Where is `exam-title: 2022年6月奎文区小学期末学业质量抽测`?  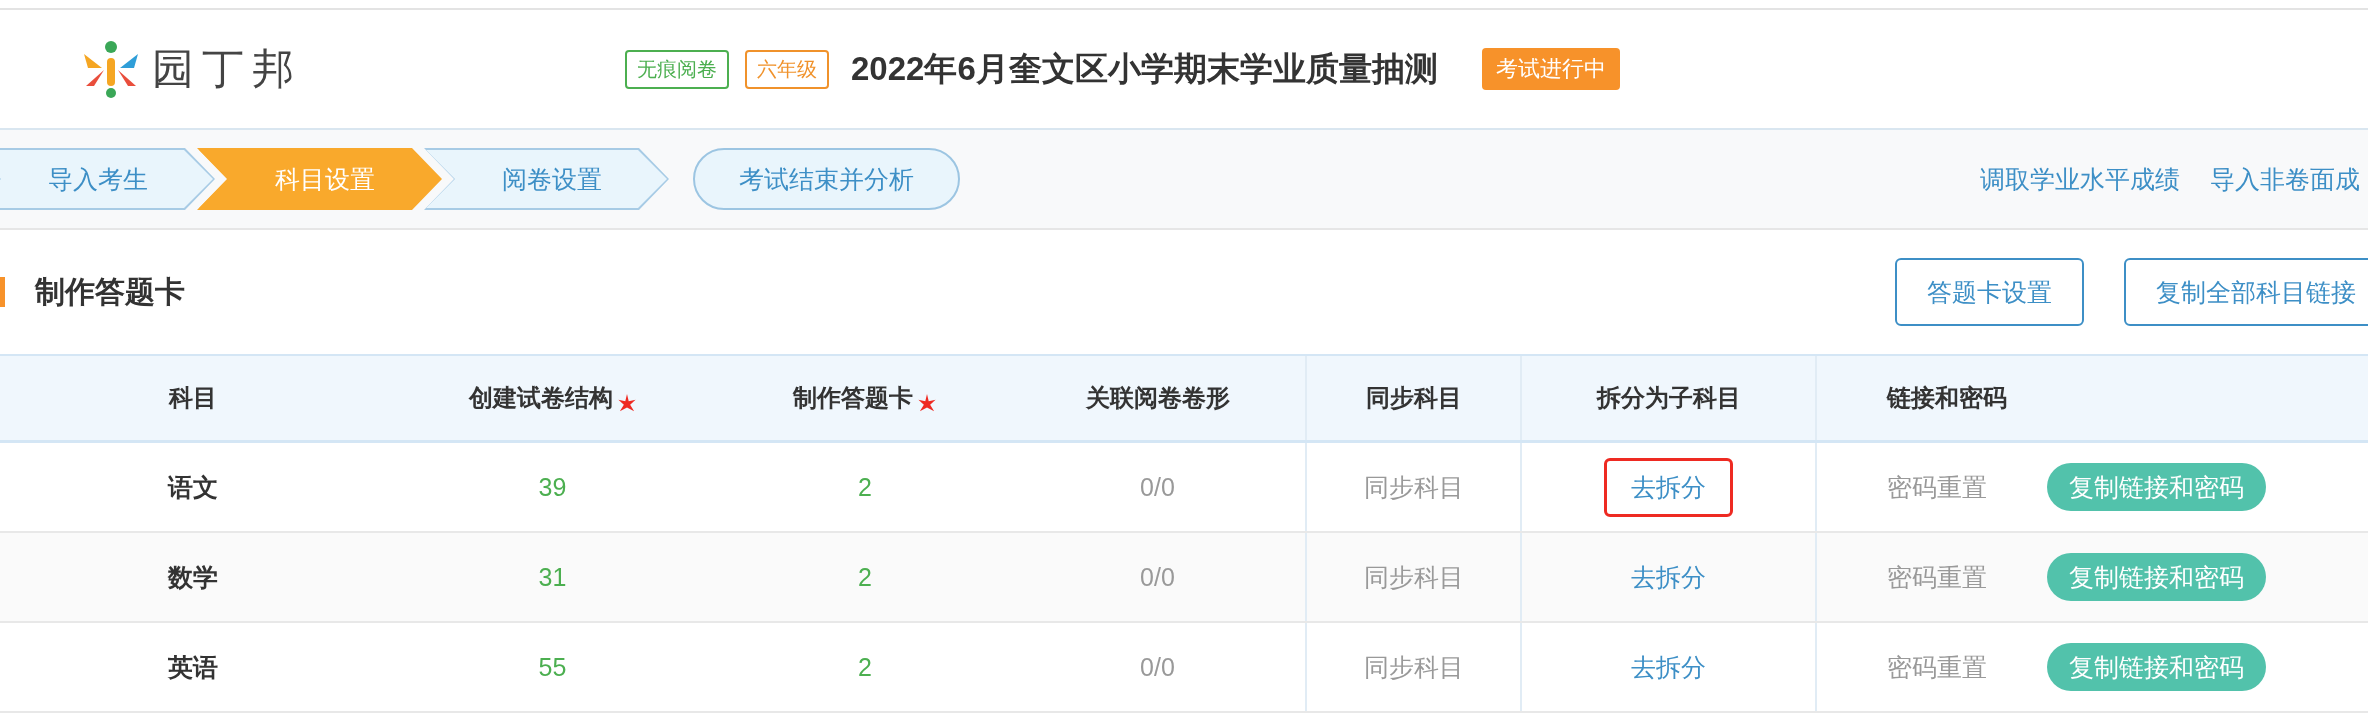
exam-title: 2022年6月奎文区小学期末学业质量抽测 is located at coordinates (1144, 68).